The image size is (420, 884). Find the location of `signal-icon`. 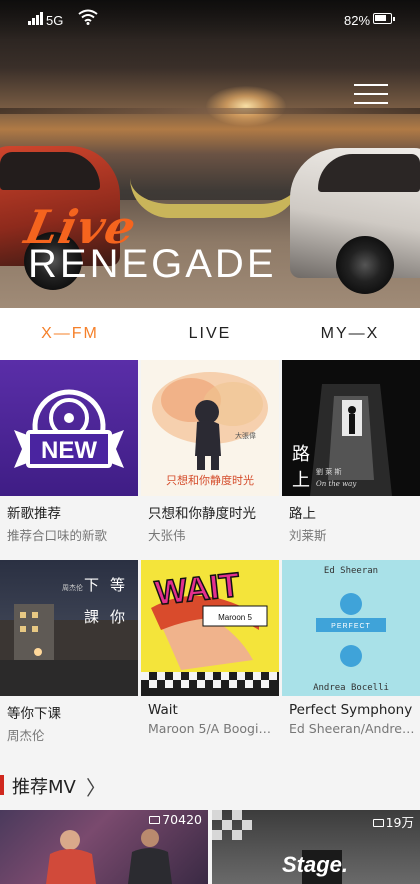

signal-icon is located at coordinates (36, 18).